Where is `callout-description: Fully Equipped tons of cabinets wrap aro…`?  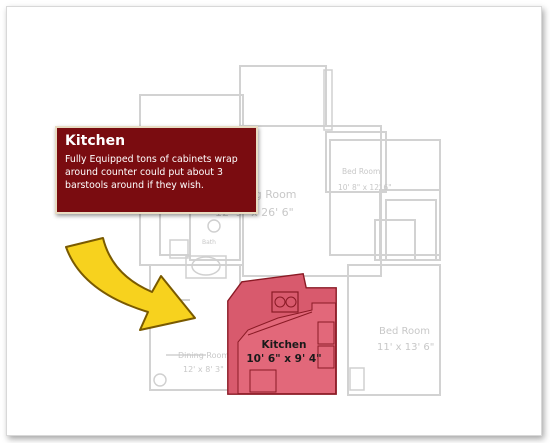 callout-description: Fully Equipped tons of cabinets wrap aro… is located at coordinates (151, 172).